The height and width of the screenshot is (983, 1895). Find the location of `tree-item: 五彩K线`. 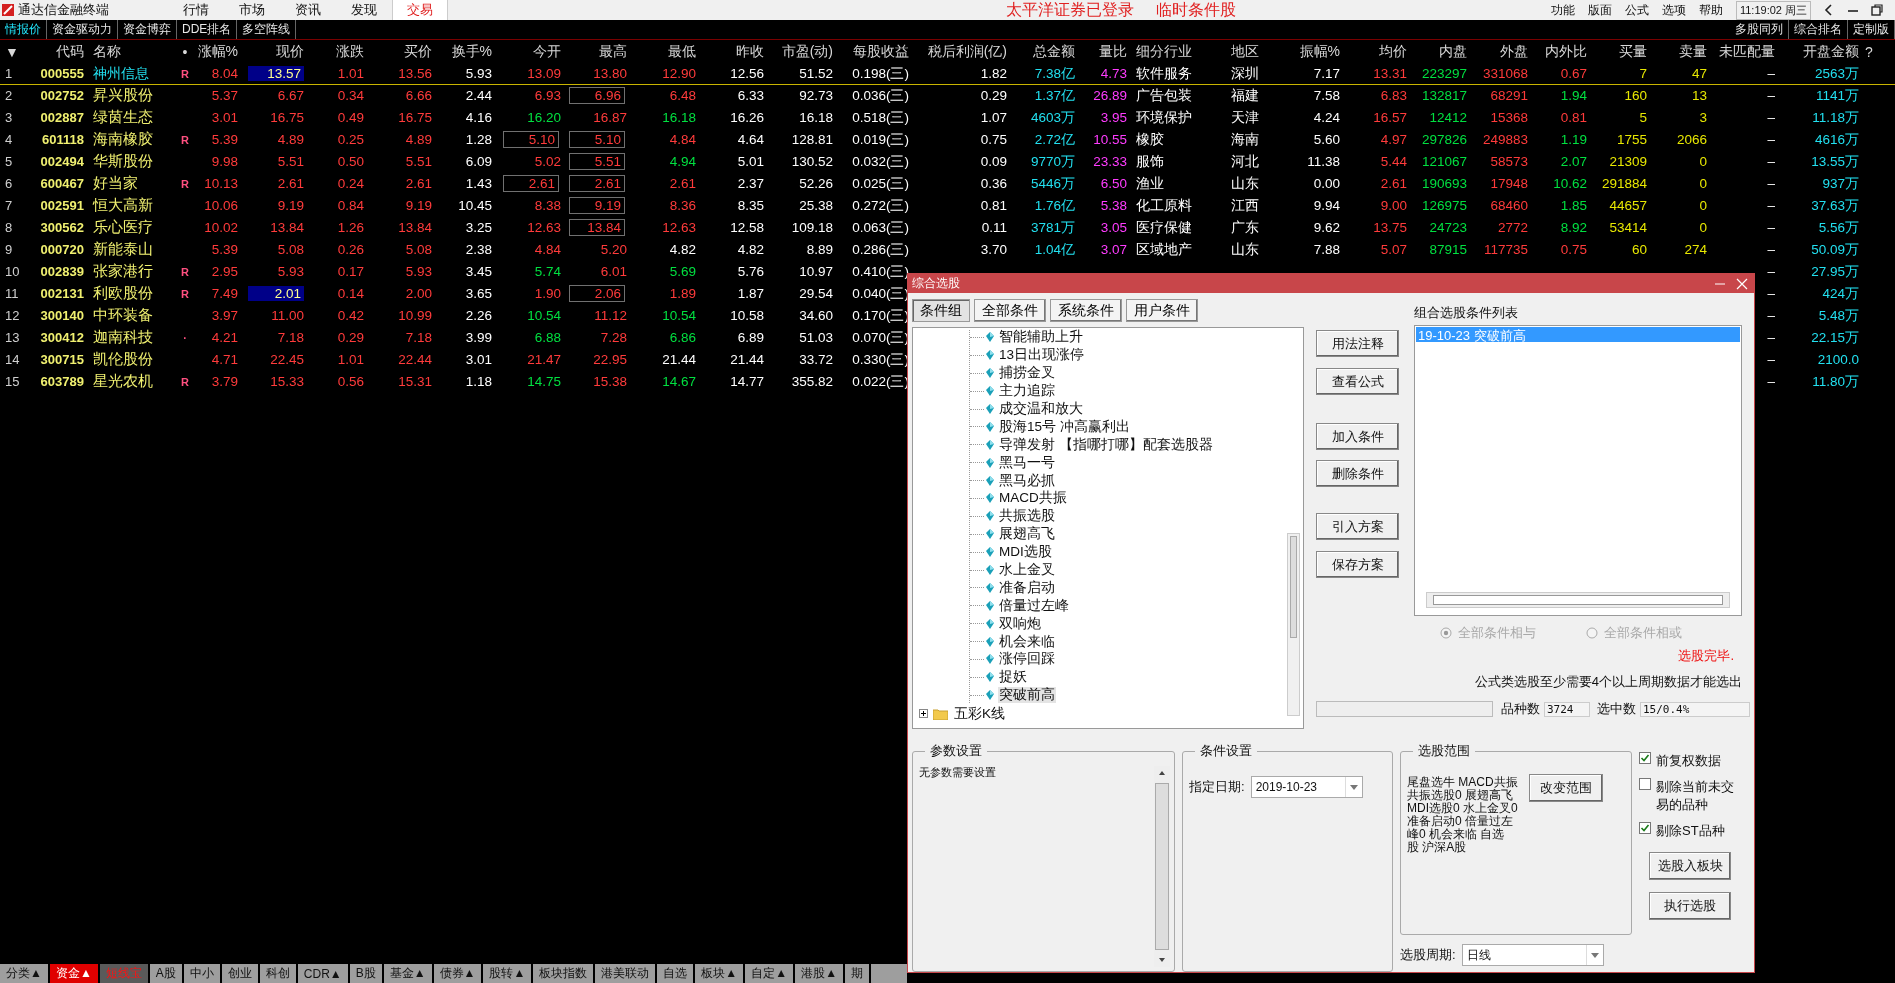

tree-item: 五彩K线 is located at coordinates (979, 713).